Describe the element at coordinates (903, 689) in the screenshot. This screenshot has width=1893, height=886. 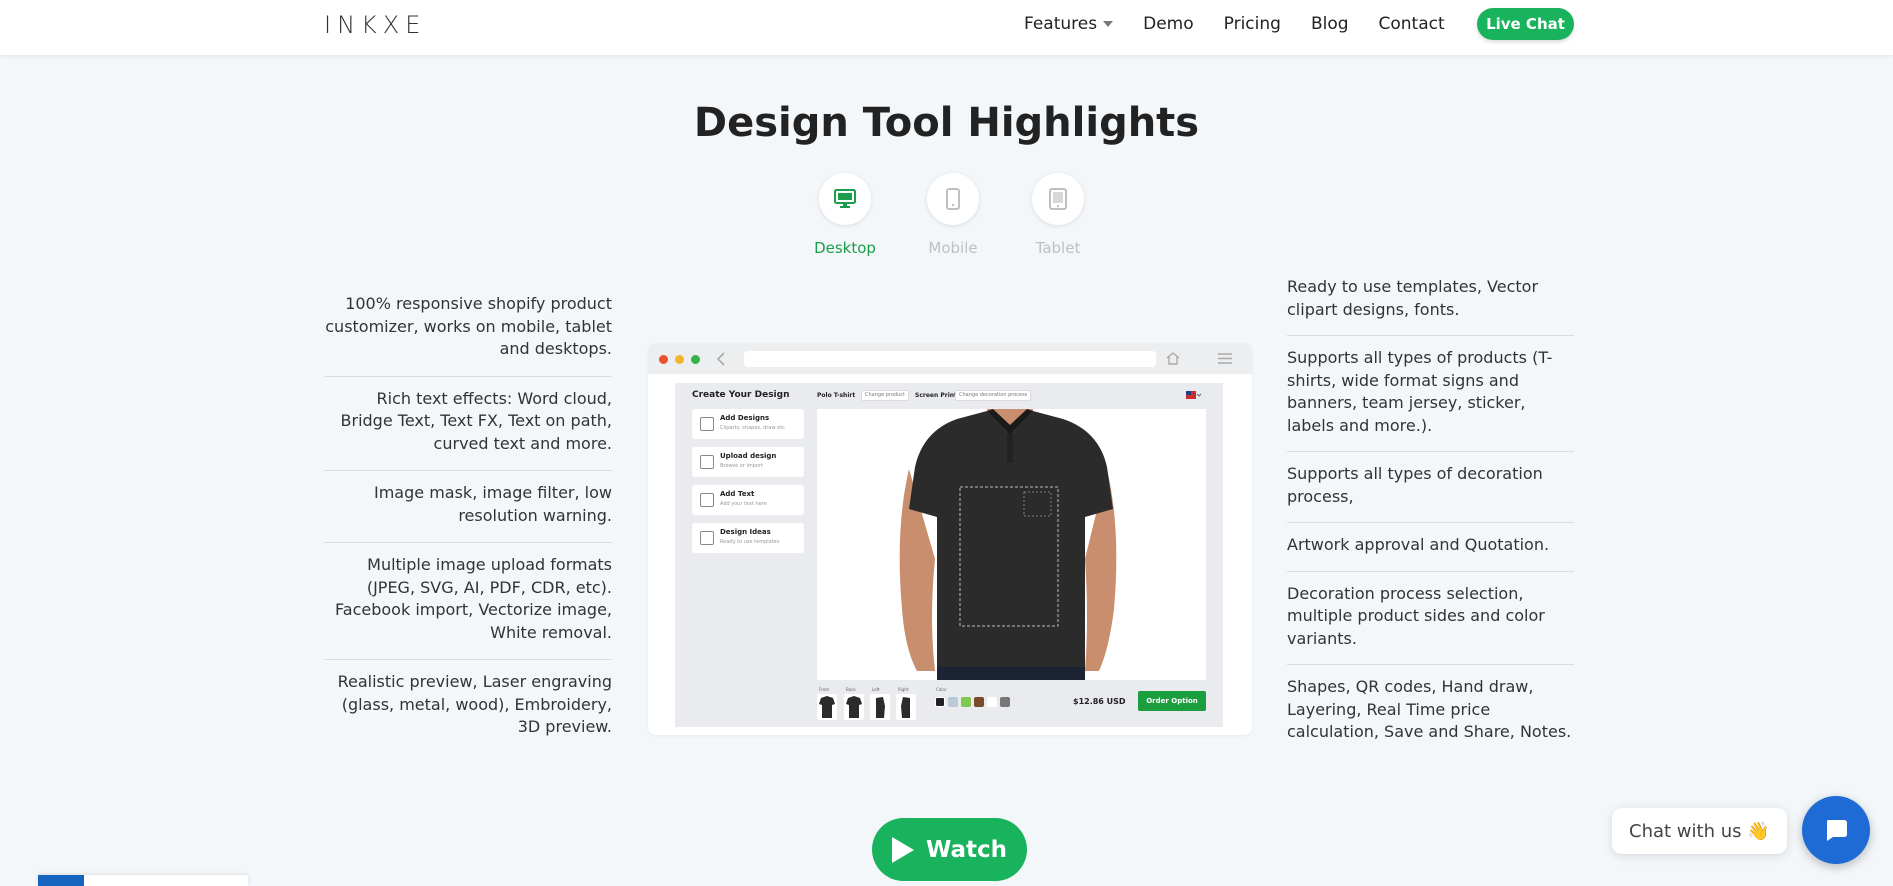
I see `side-label-right: Right` at that location.